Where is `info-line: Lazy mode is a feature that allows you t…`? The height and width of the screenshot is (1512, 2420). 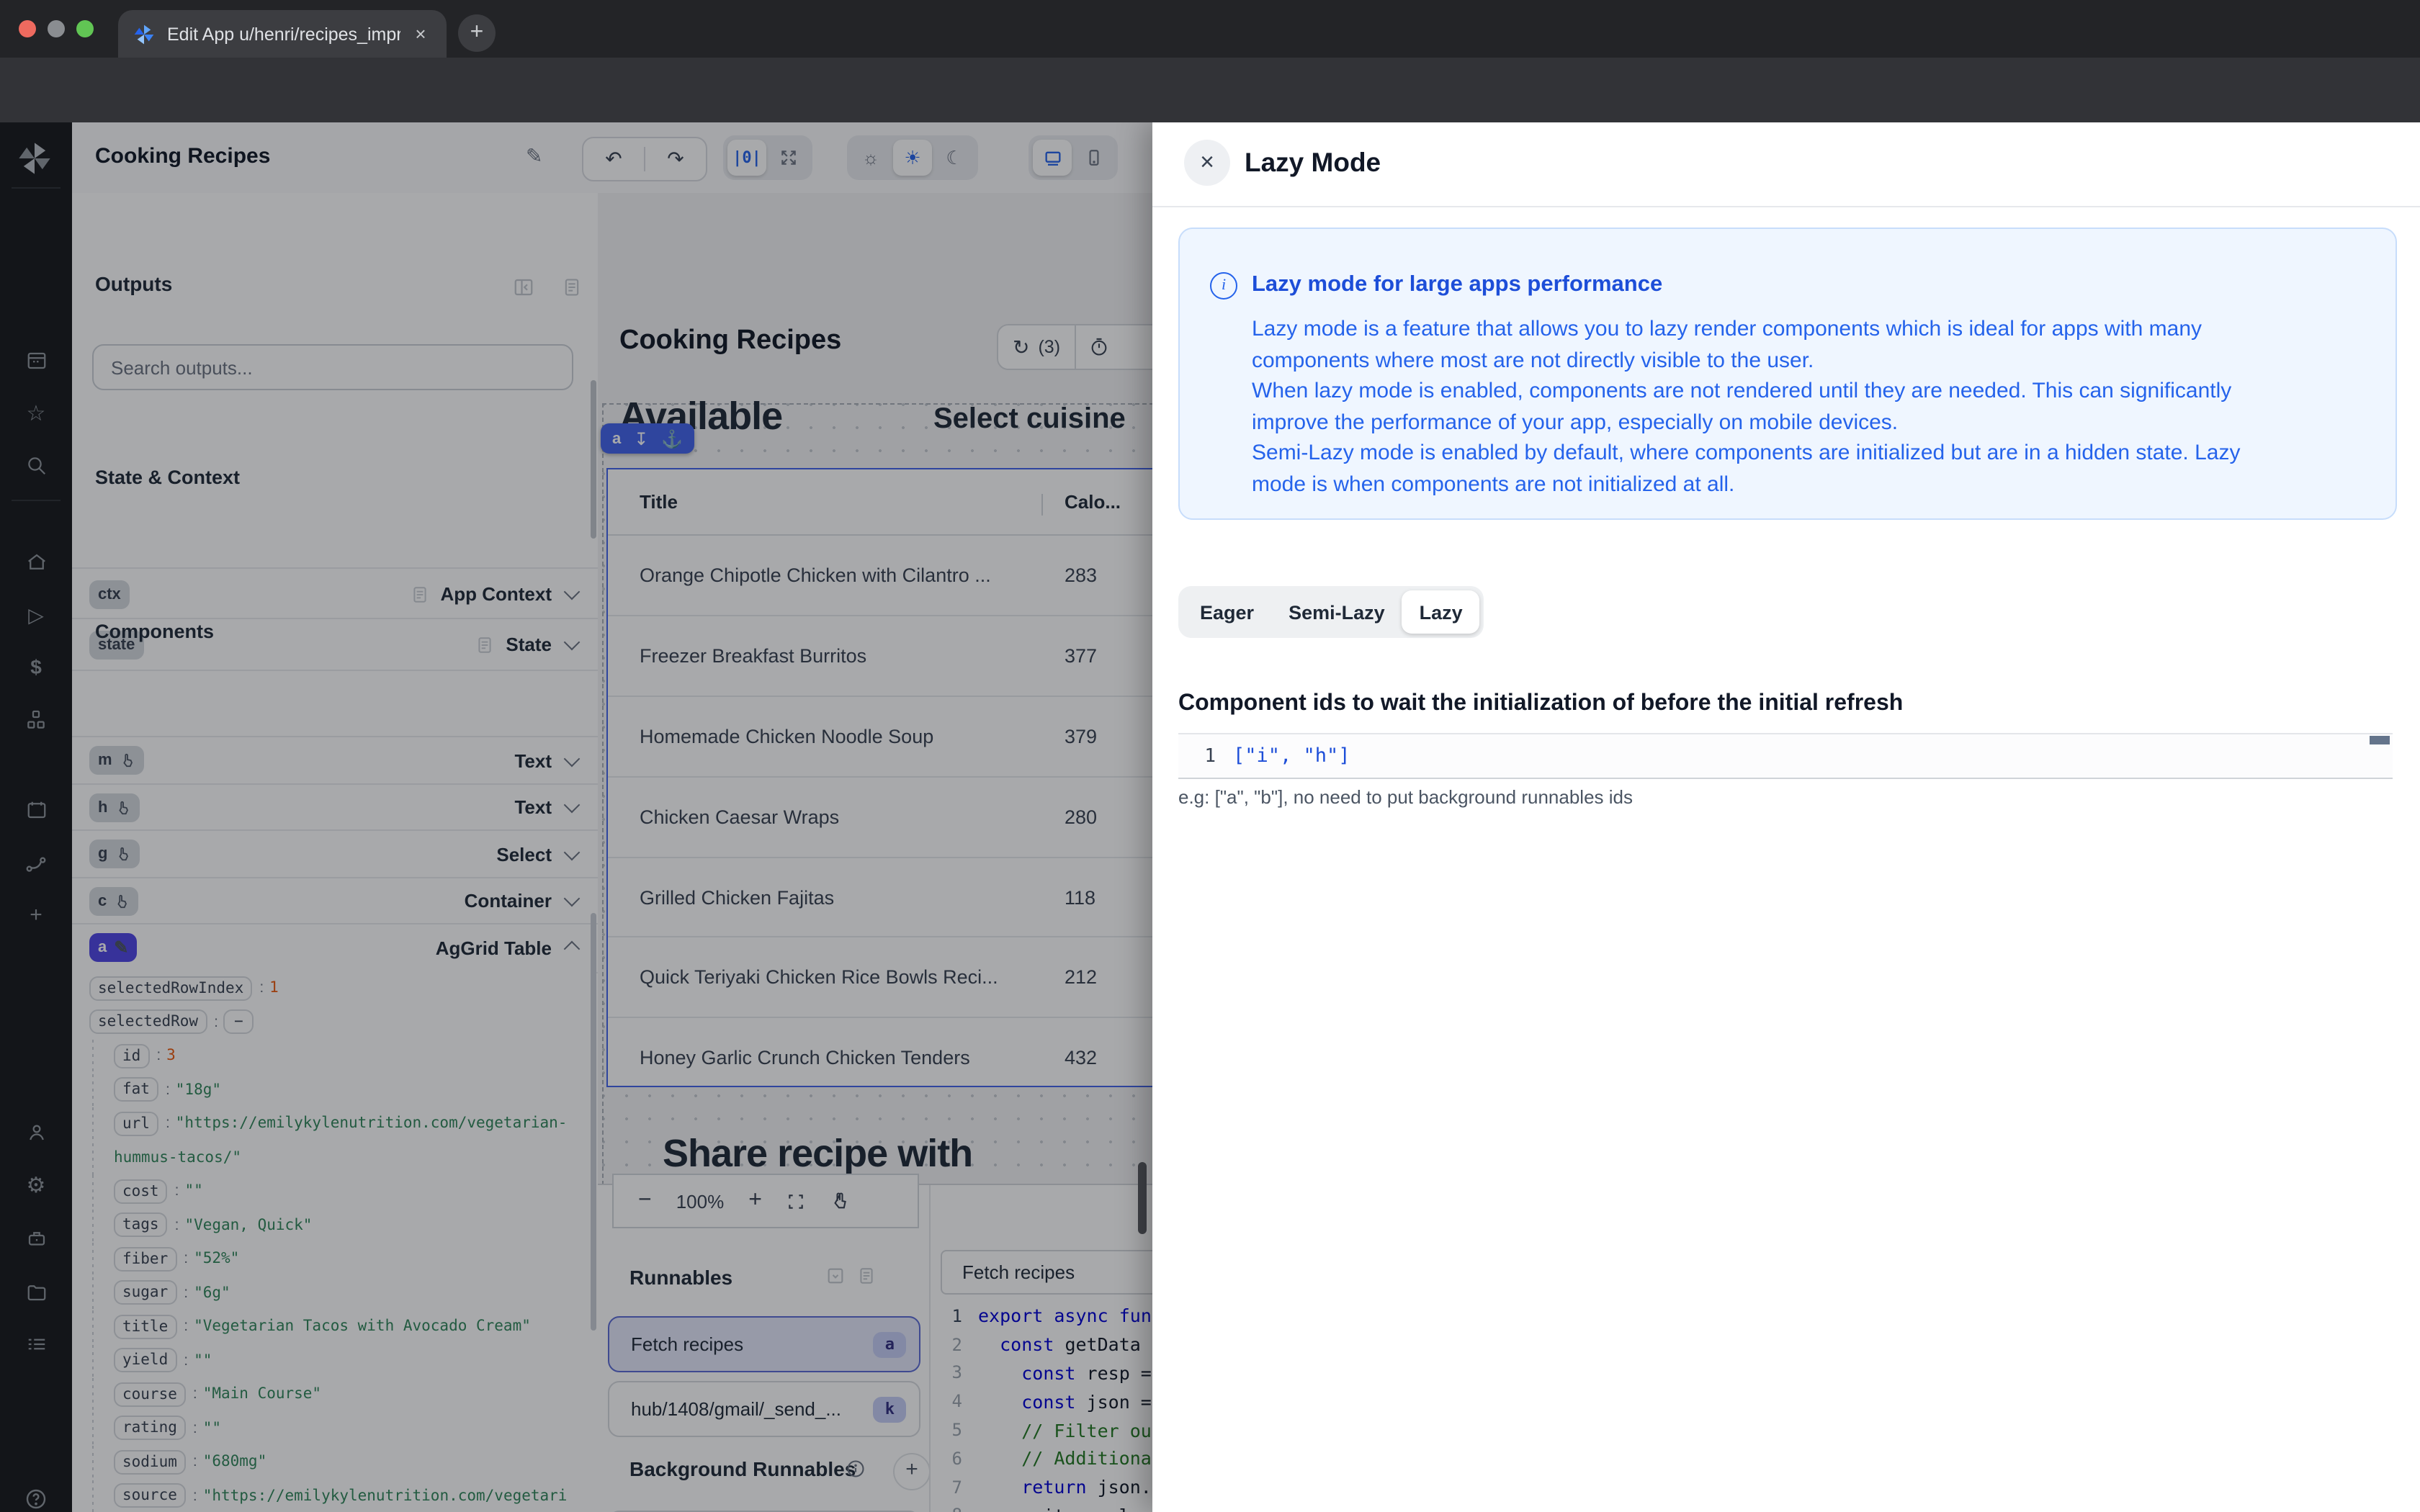 info-line: Lazy mode is a feature that allows you t… is located at coordinates (1727, 329).